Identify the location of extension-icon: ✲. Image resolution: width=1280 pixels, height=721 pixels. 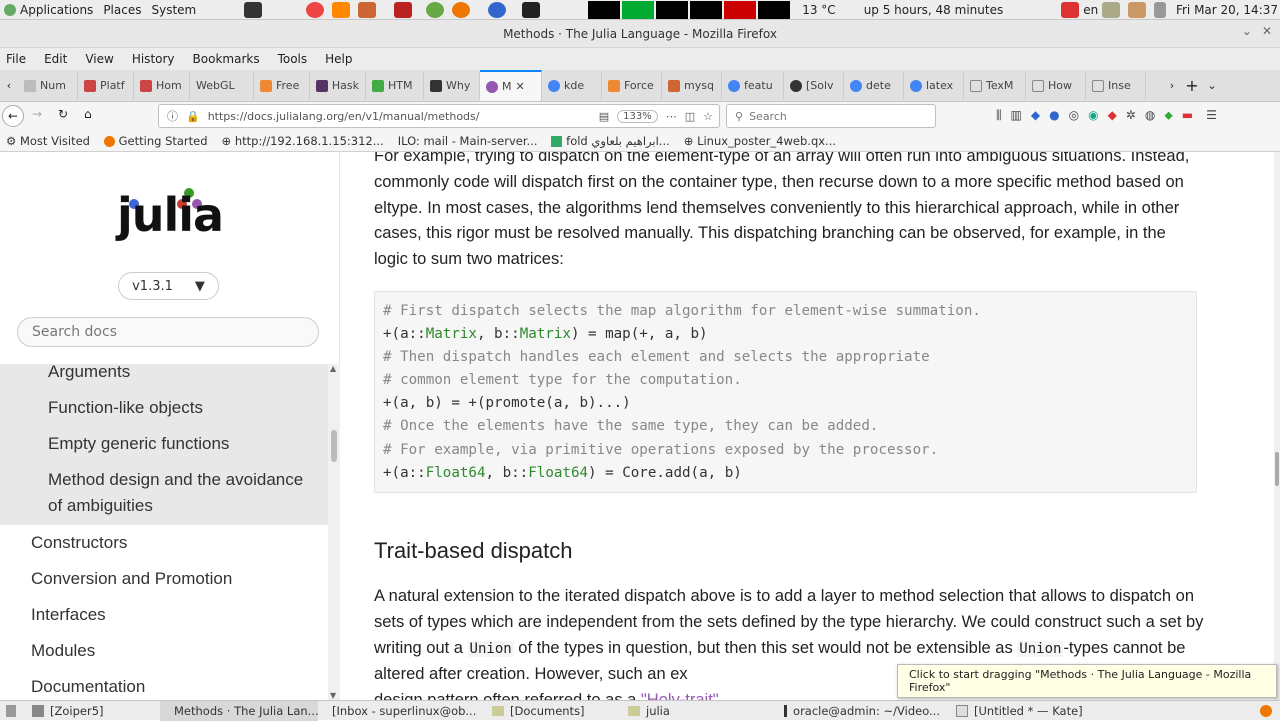
(1131, 115).